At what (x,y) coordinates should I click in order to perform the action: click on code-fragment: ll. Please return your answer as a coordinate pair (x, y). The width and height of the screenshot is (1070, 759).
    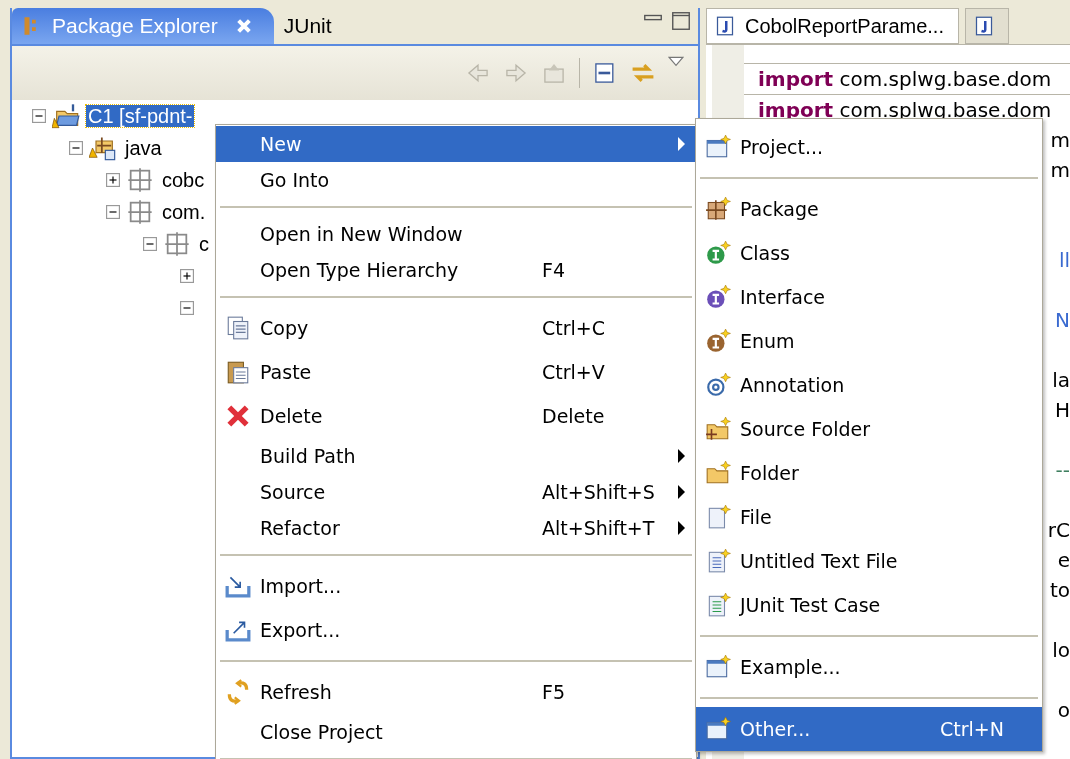
    Looking at the image, I should click on (1064, 260).